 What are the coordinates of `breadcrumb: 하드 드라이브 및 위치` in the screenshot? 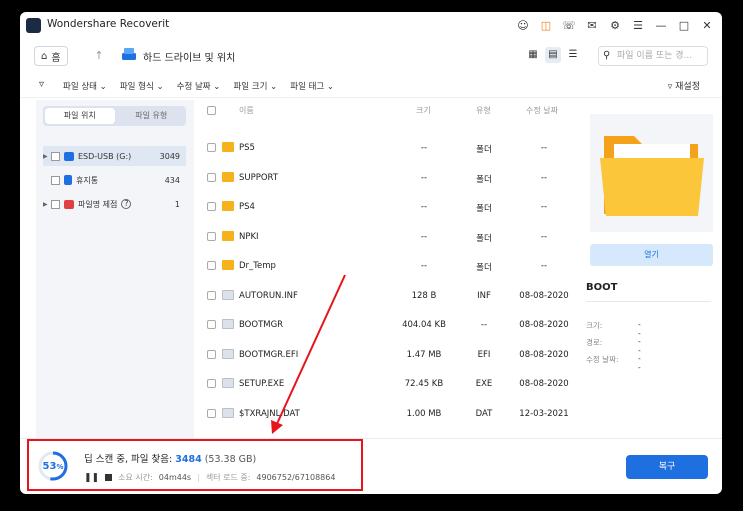 It's located at (189, 56).